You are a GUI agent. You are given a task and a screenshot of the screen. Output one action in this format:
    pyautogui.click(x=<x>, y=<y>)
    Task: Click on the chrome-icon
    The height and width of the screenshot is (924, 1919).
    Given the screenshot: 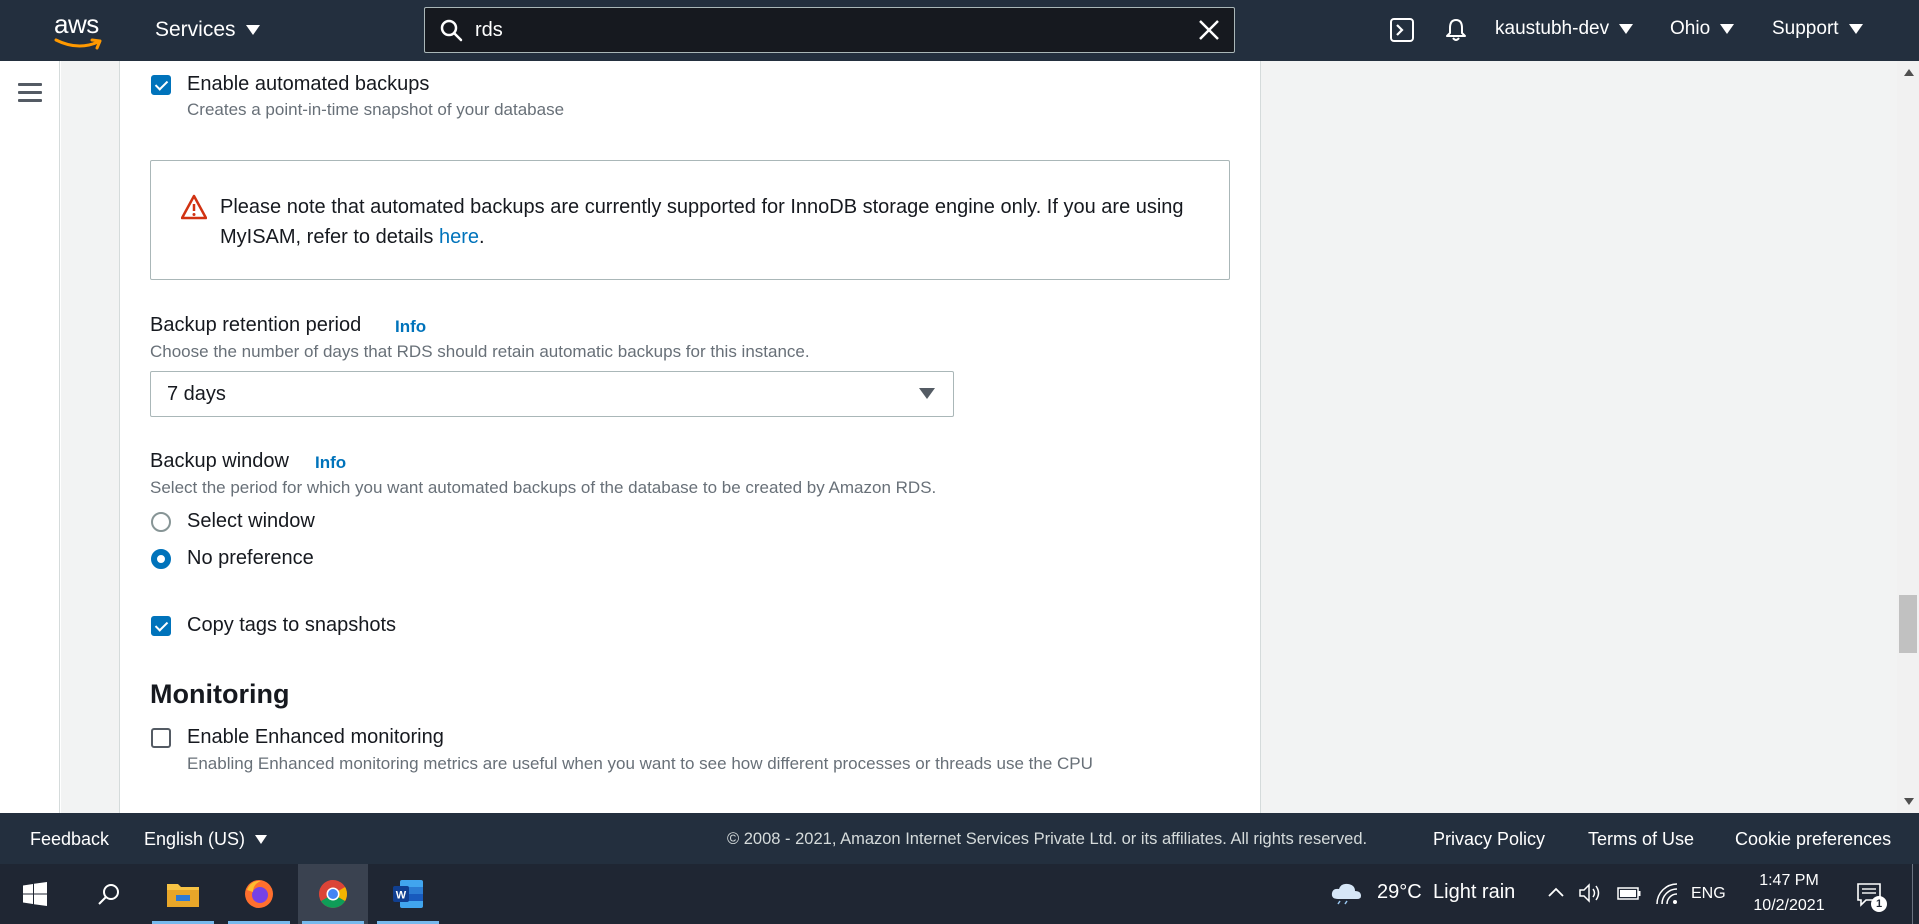 What is the action you would take?
    pyautogui.click(x=333, y=894)
    